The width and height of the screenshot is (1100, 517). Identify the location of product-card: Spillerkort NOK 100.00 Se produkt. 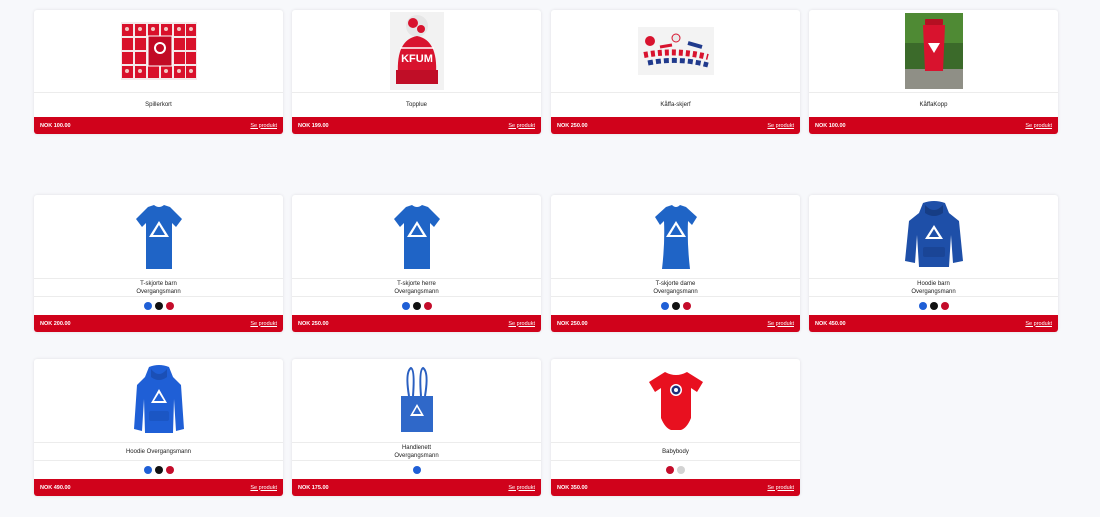
(158, 72).